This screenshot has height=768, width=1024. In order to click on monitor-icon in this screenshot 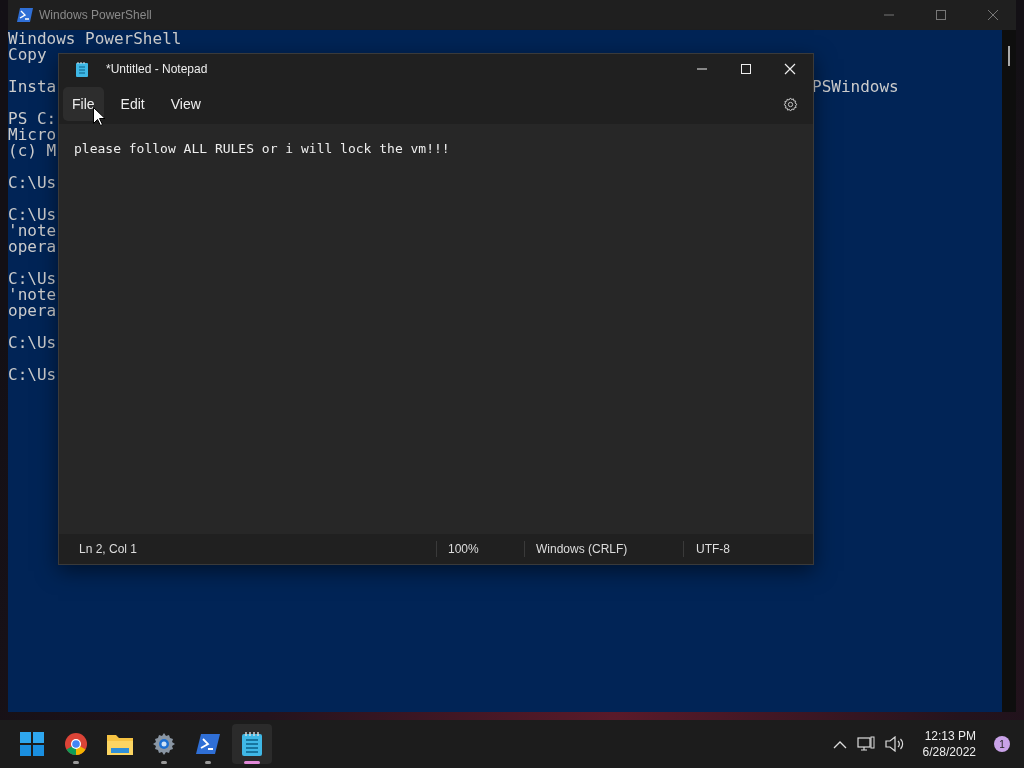, I will do `click(865, 744)`.